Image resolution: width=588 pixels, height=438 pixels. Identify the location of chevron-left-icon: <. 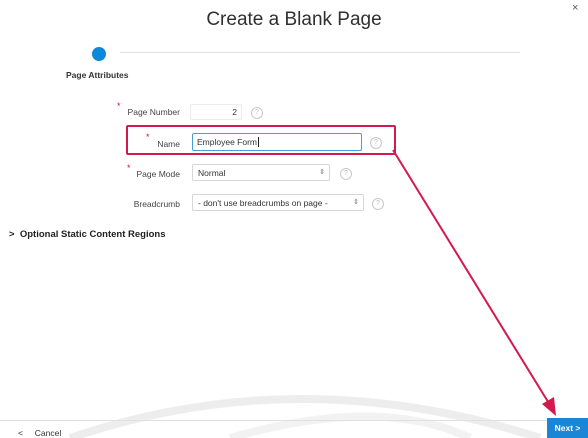
(20, 433).